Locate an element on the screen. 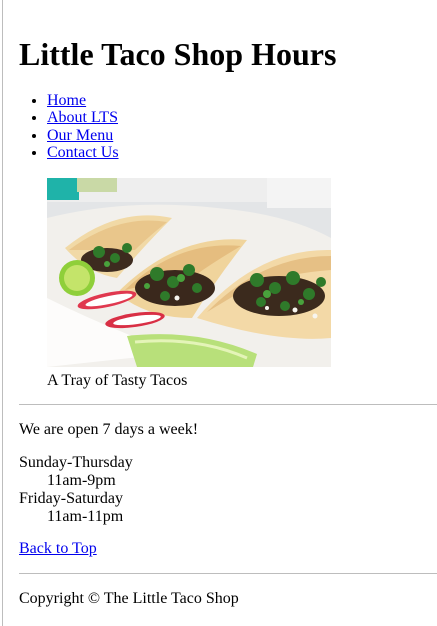 The width and height of the screenshot is (437, 626). back-to-top-paragraph: Back to Top is located at coordinates (58, 548).